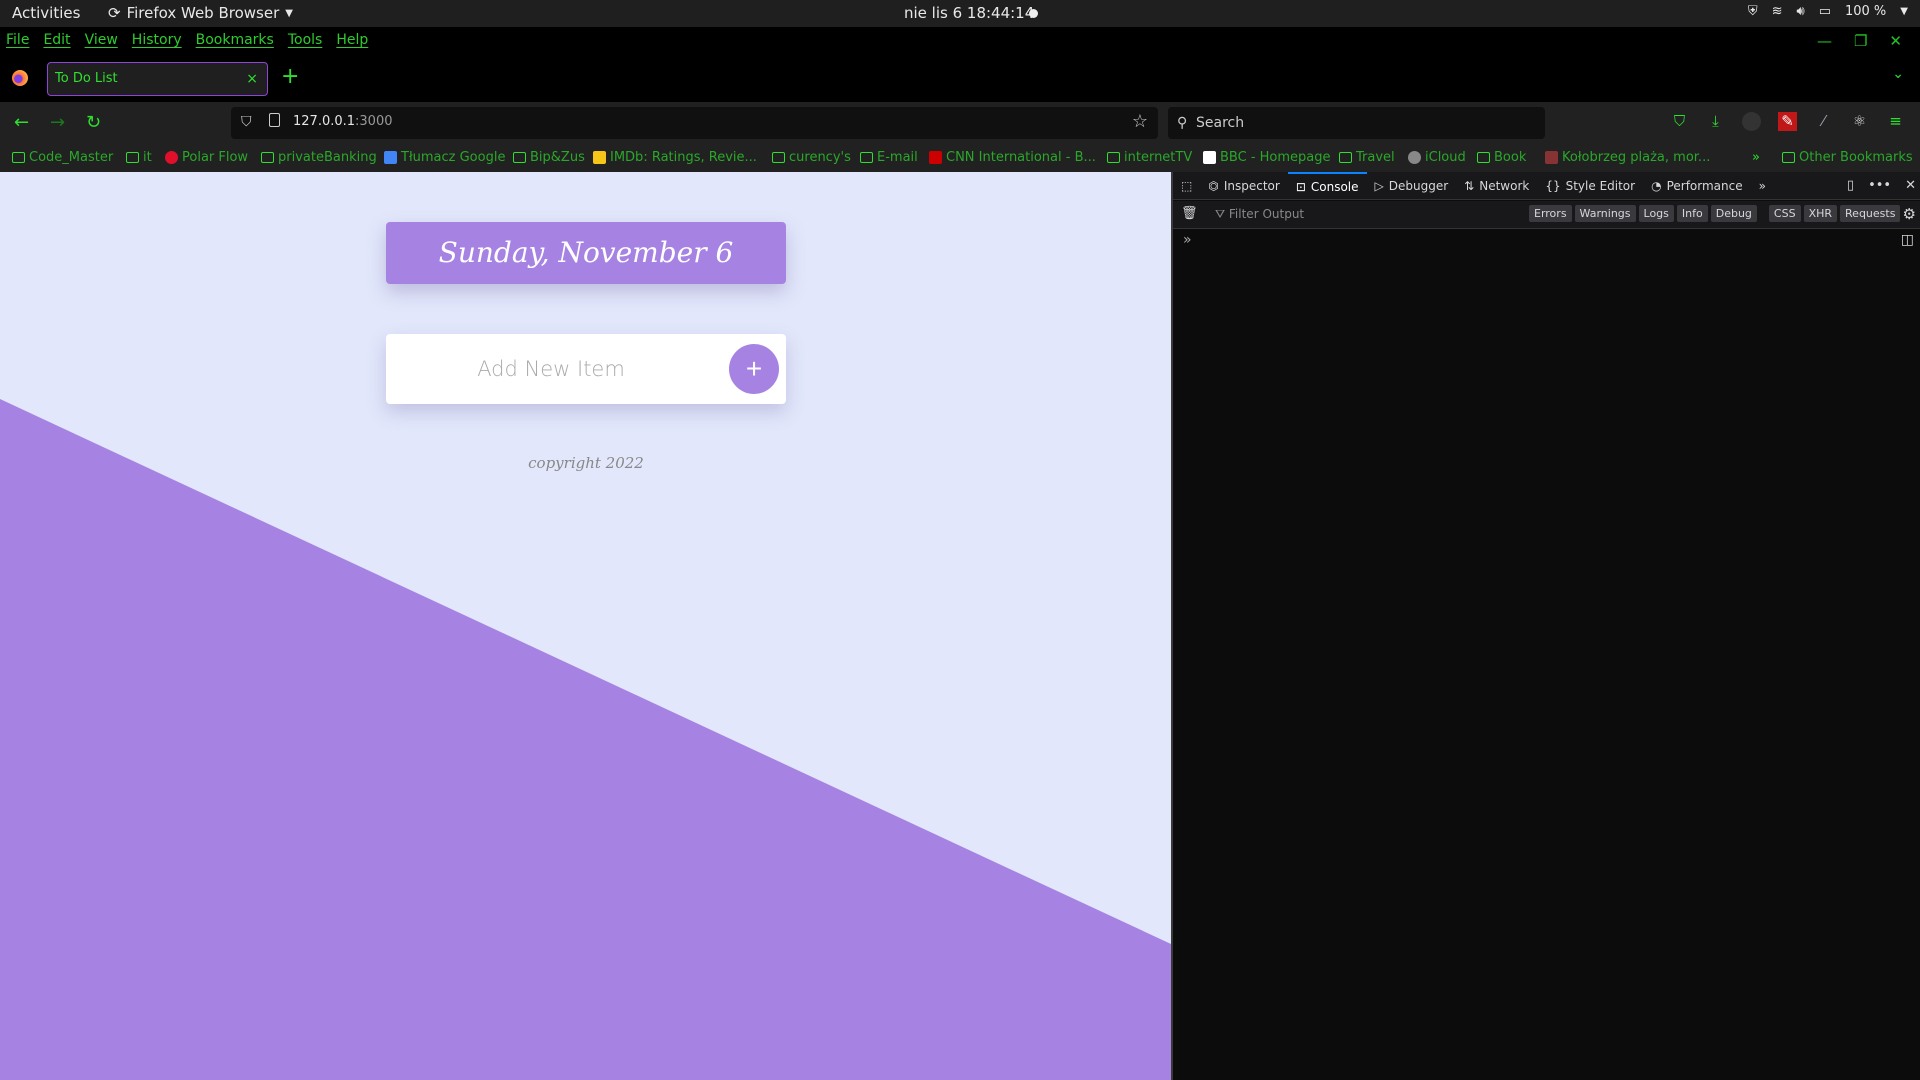  What do you see at coordinates (754, 369) in the screenshot?
I see `add-item-button: +` at bounding box center [754, 369].